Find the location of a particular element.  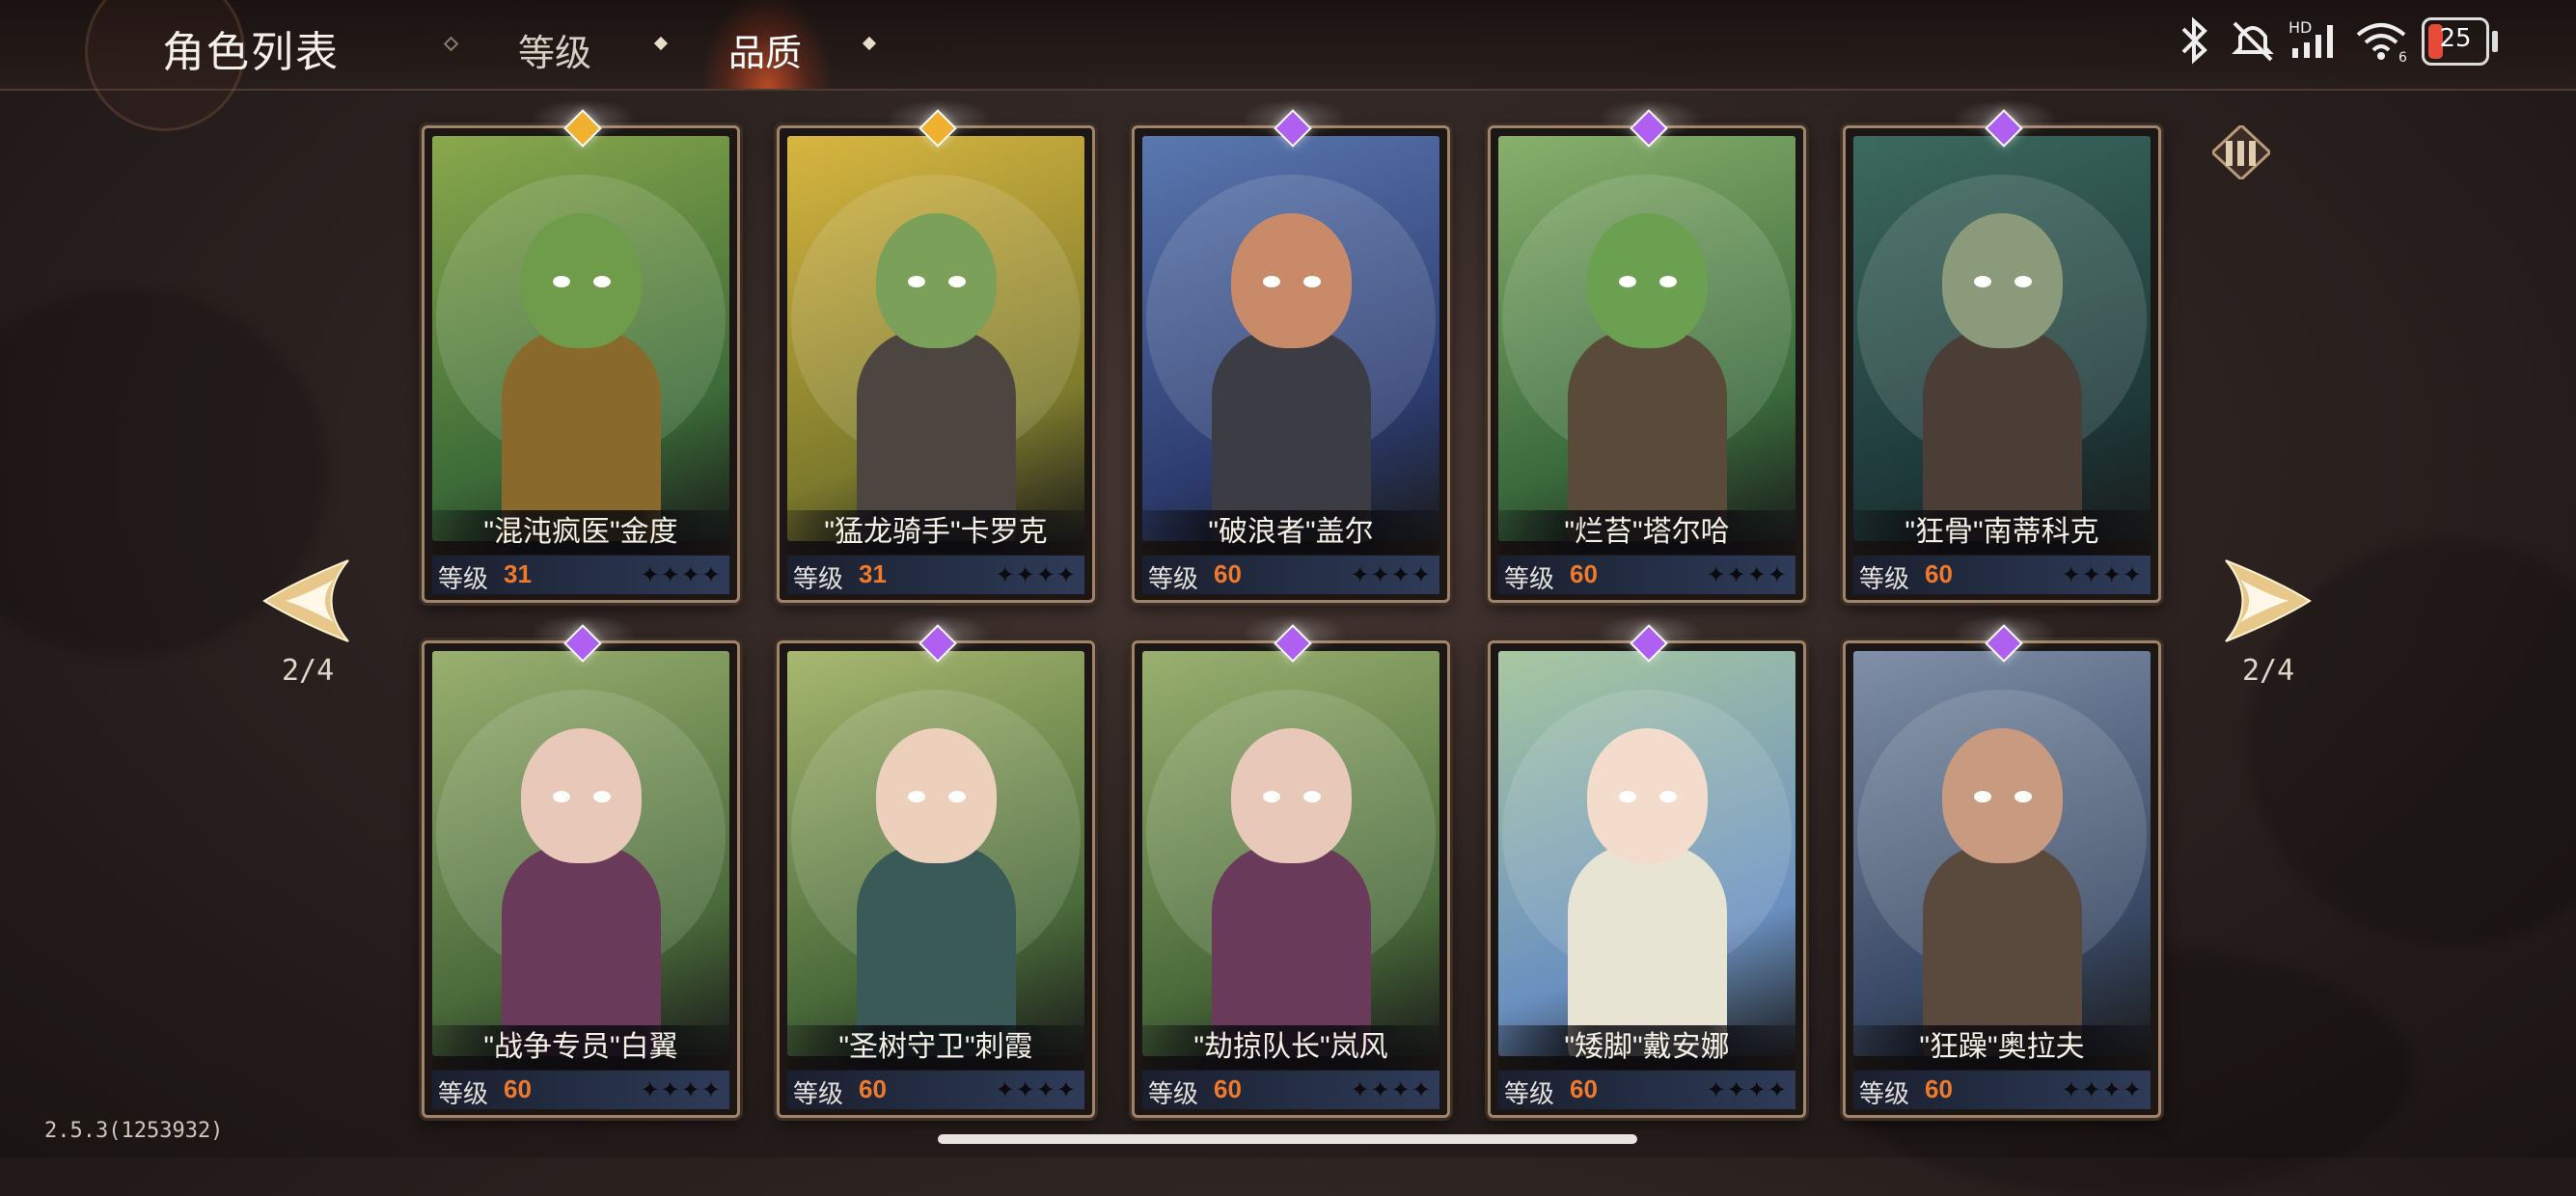

home-indicator is located at coordinates (1287, 1139).